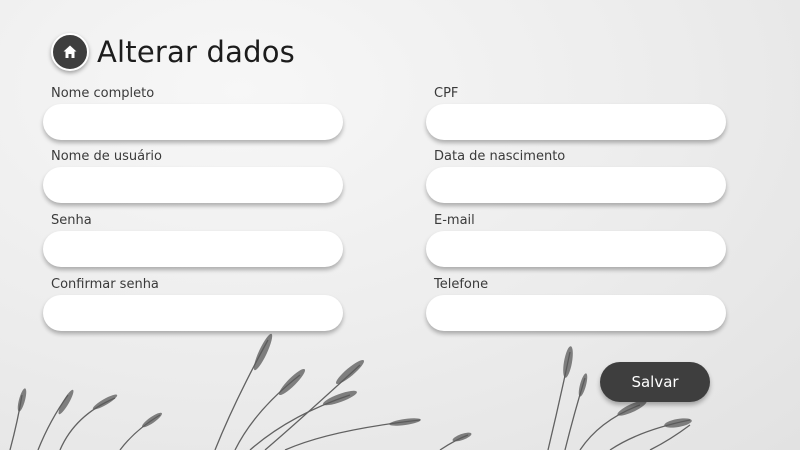 This screenshot has height=450, width=800. Describe the element at coordinates (103, 93) in the screenshot. I see `full-name-label: Nome completo` at that location.